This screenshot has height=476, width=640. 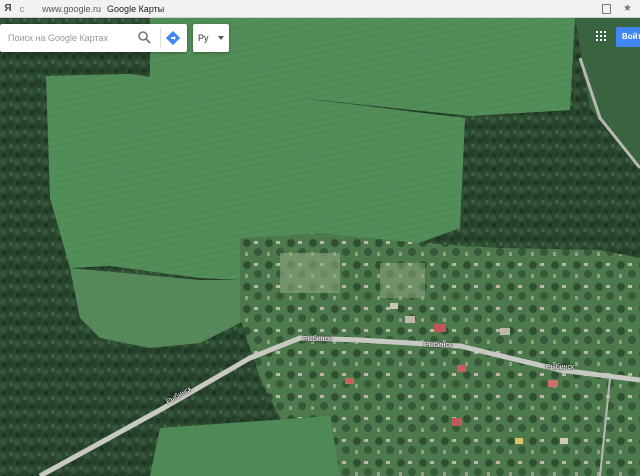 What do you see at coordinates (211, 38) in the screenshot?
I see `language-select: Ру` at bounding box center [211, 38].